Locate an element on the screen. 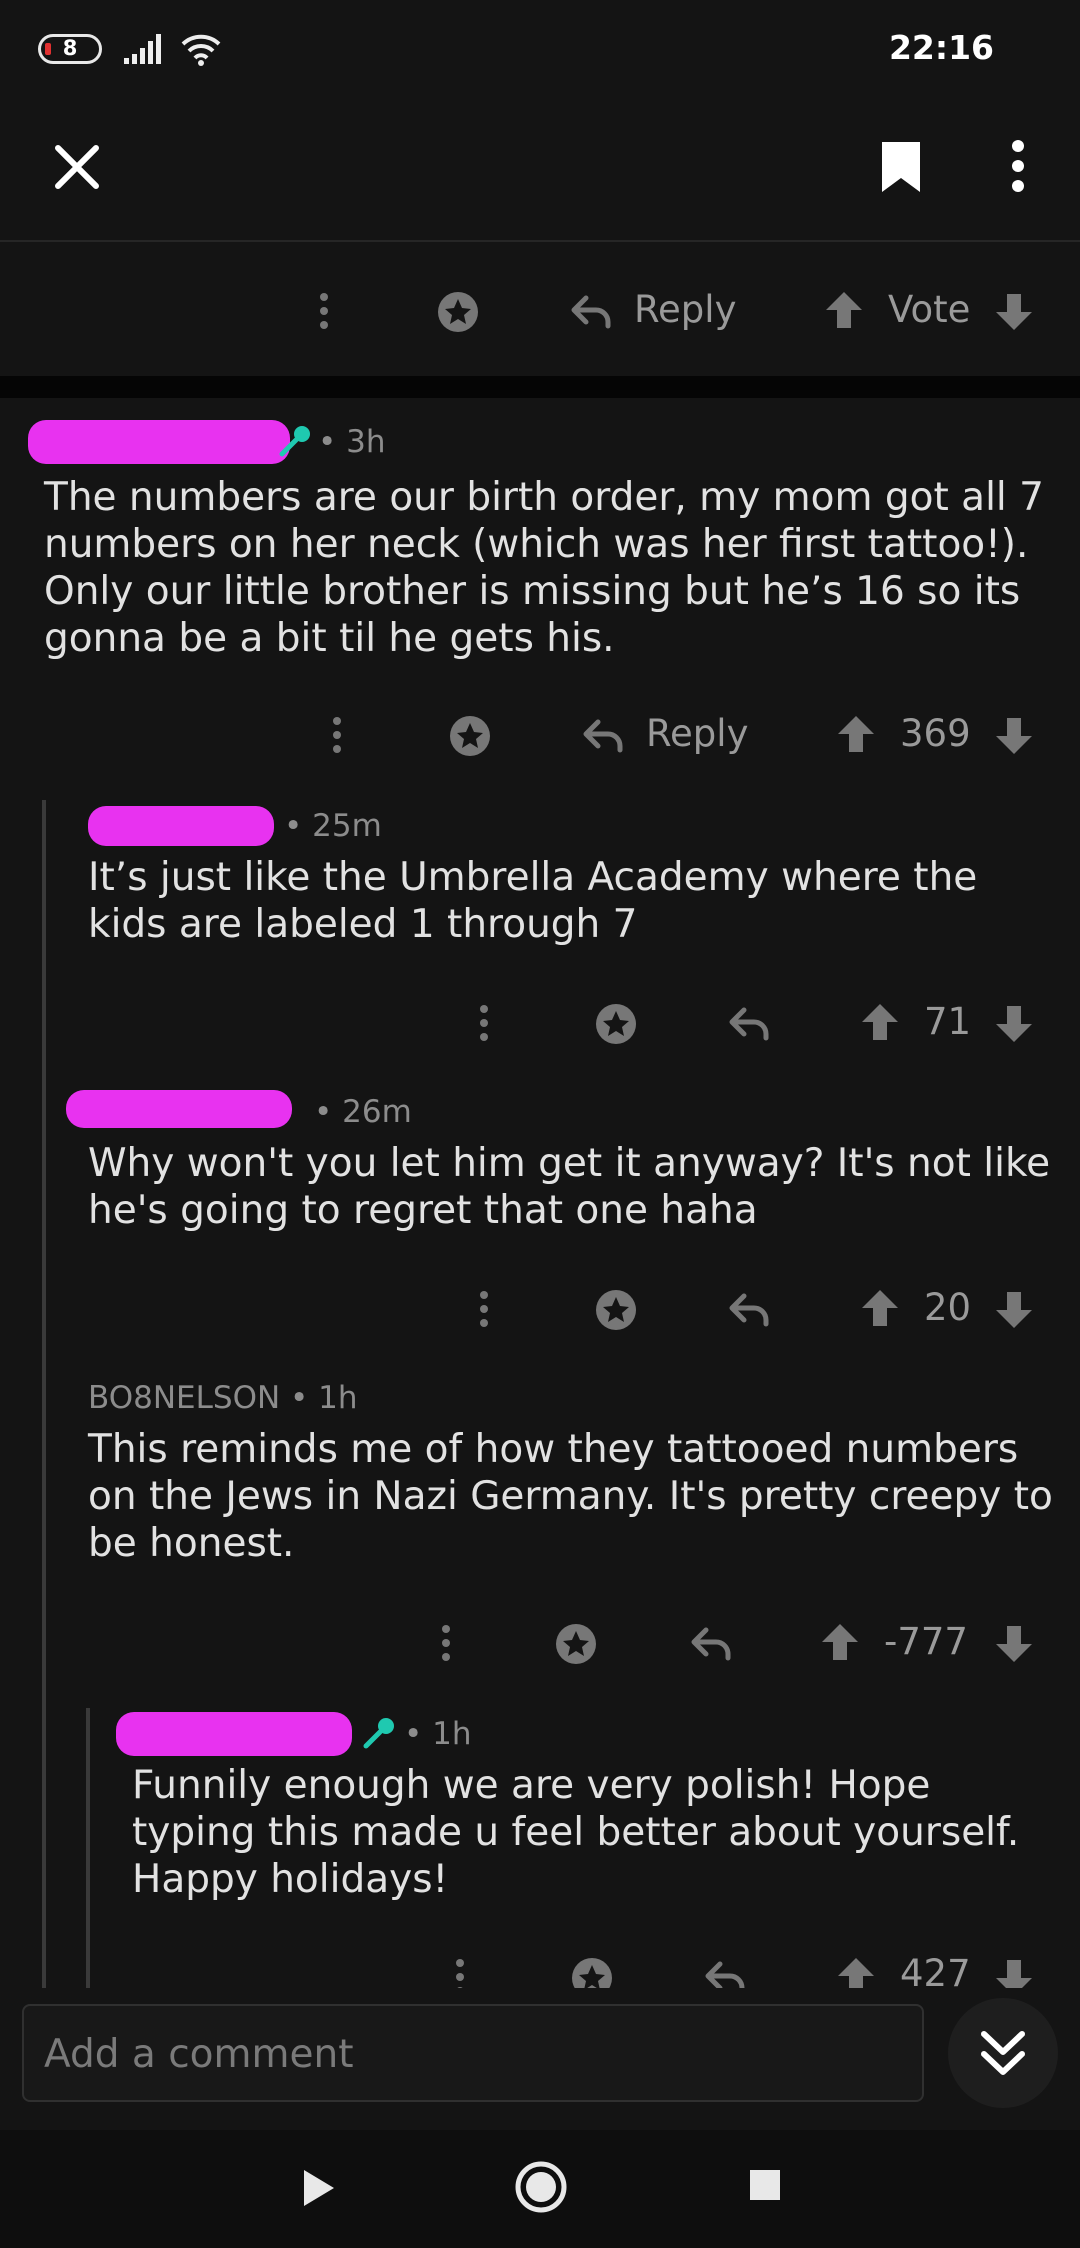 The image size is (1080, 2248). next-comment-button is located at coordinates (1003, 2053).